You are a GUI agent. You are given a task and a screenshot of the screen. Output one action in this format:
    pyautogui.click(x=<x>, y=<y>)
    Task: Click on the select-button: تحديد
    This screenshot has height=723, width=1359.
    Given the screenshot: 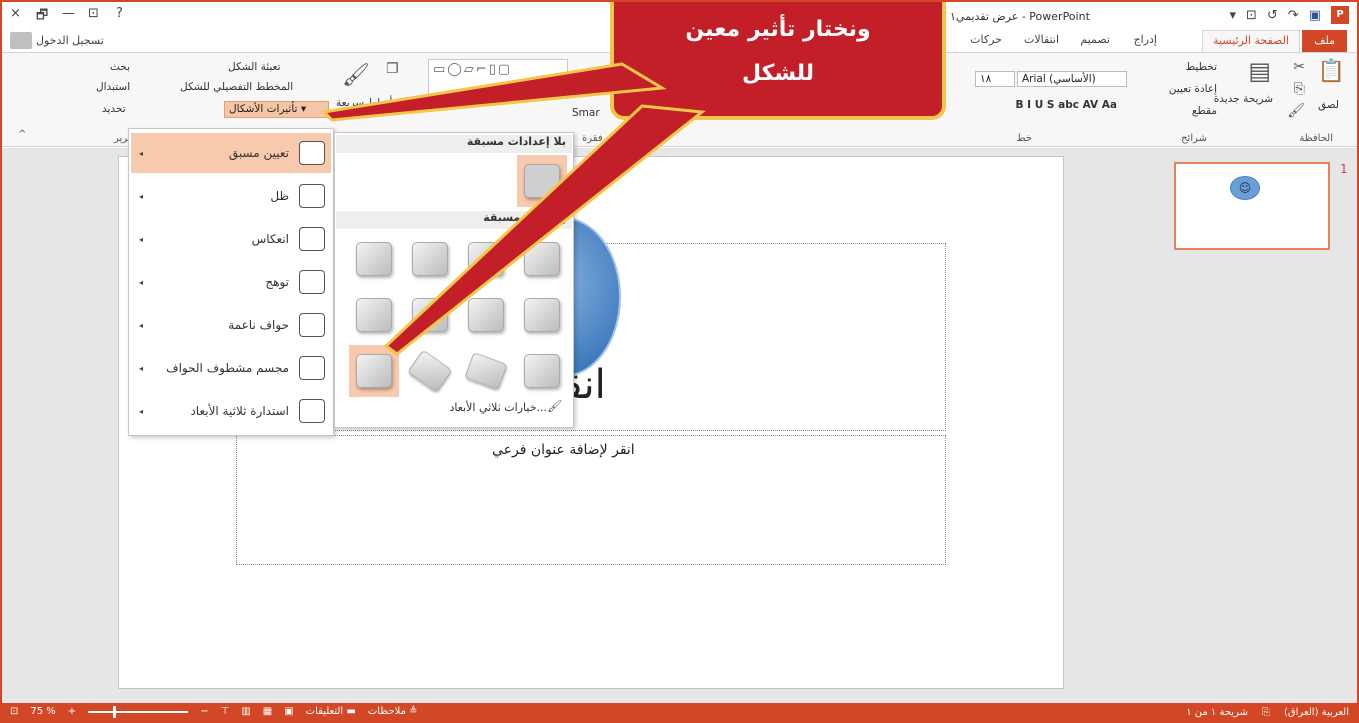 What is the action you would take?
    pyautogui.click(x=114, y=109)
    